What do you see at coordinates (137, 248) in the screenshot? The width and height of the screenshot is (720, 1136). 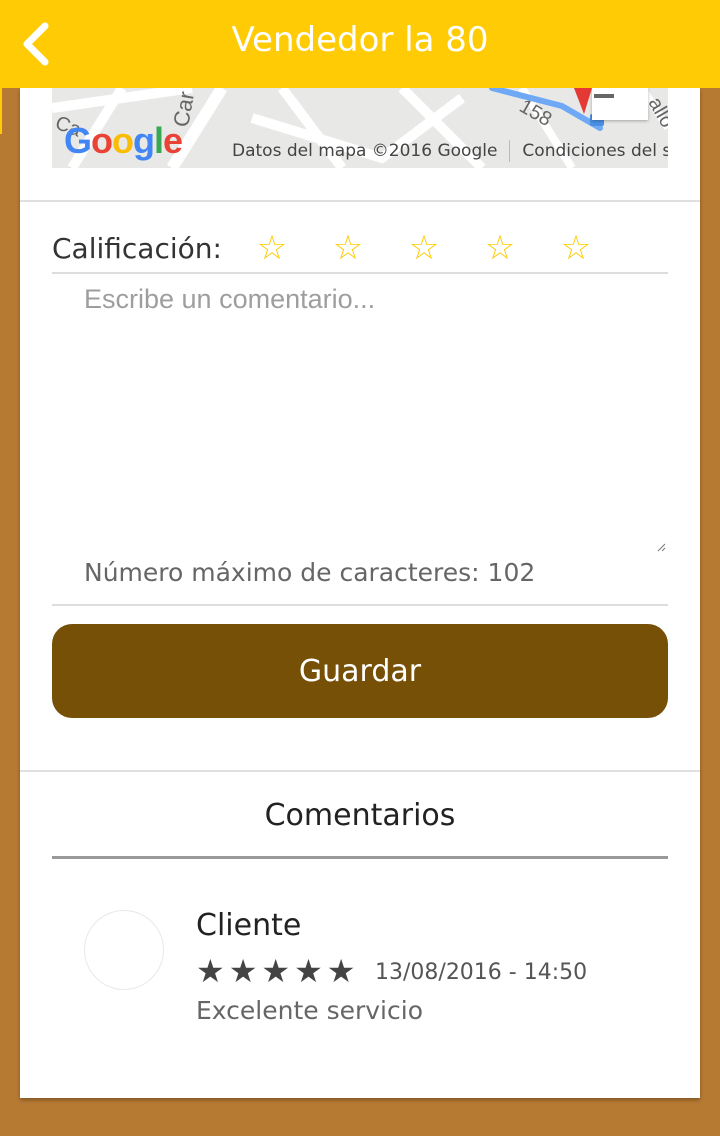 I see `rating-label: Calificación:` at bounding box center [137, 248].